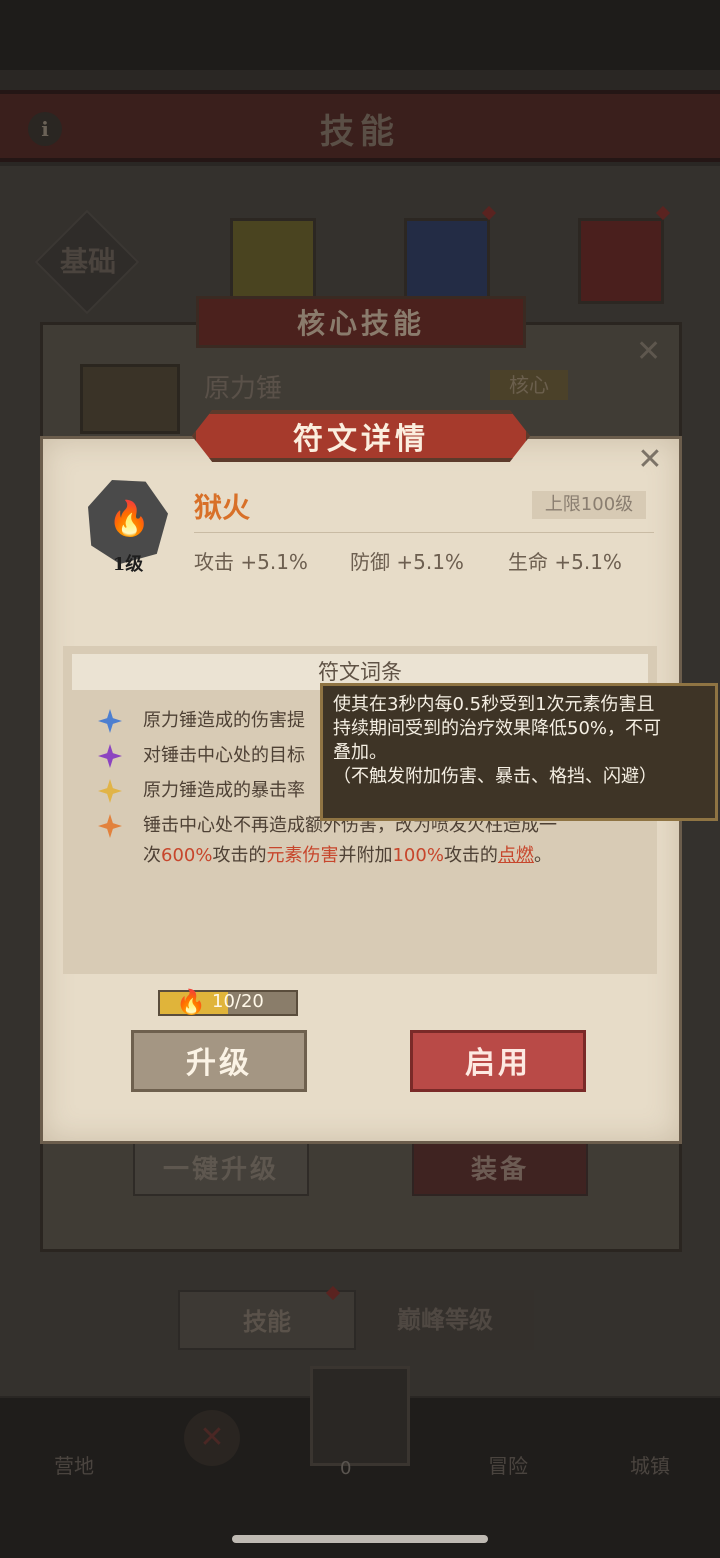  Describe the element at coordinates (221, 1168) in the screenshot. I see `upgrade-all-button: 一键升级` at that location.